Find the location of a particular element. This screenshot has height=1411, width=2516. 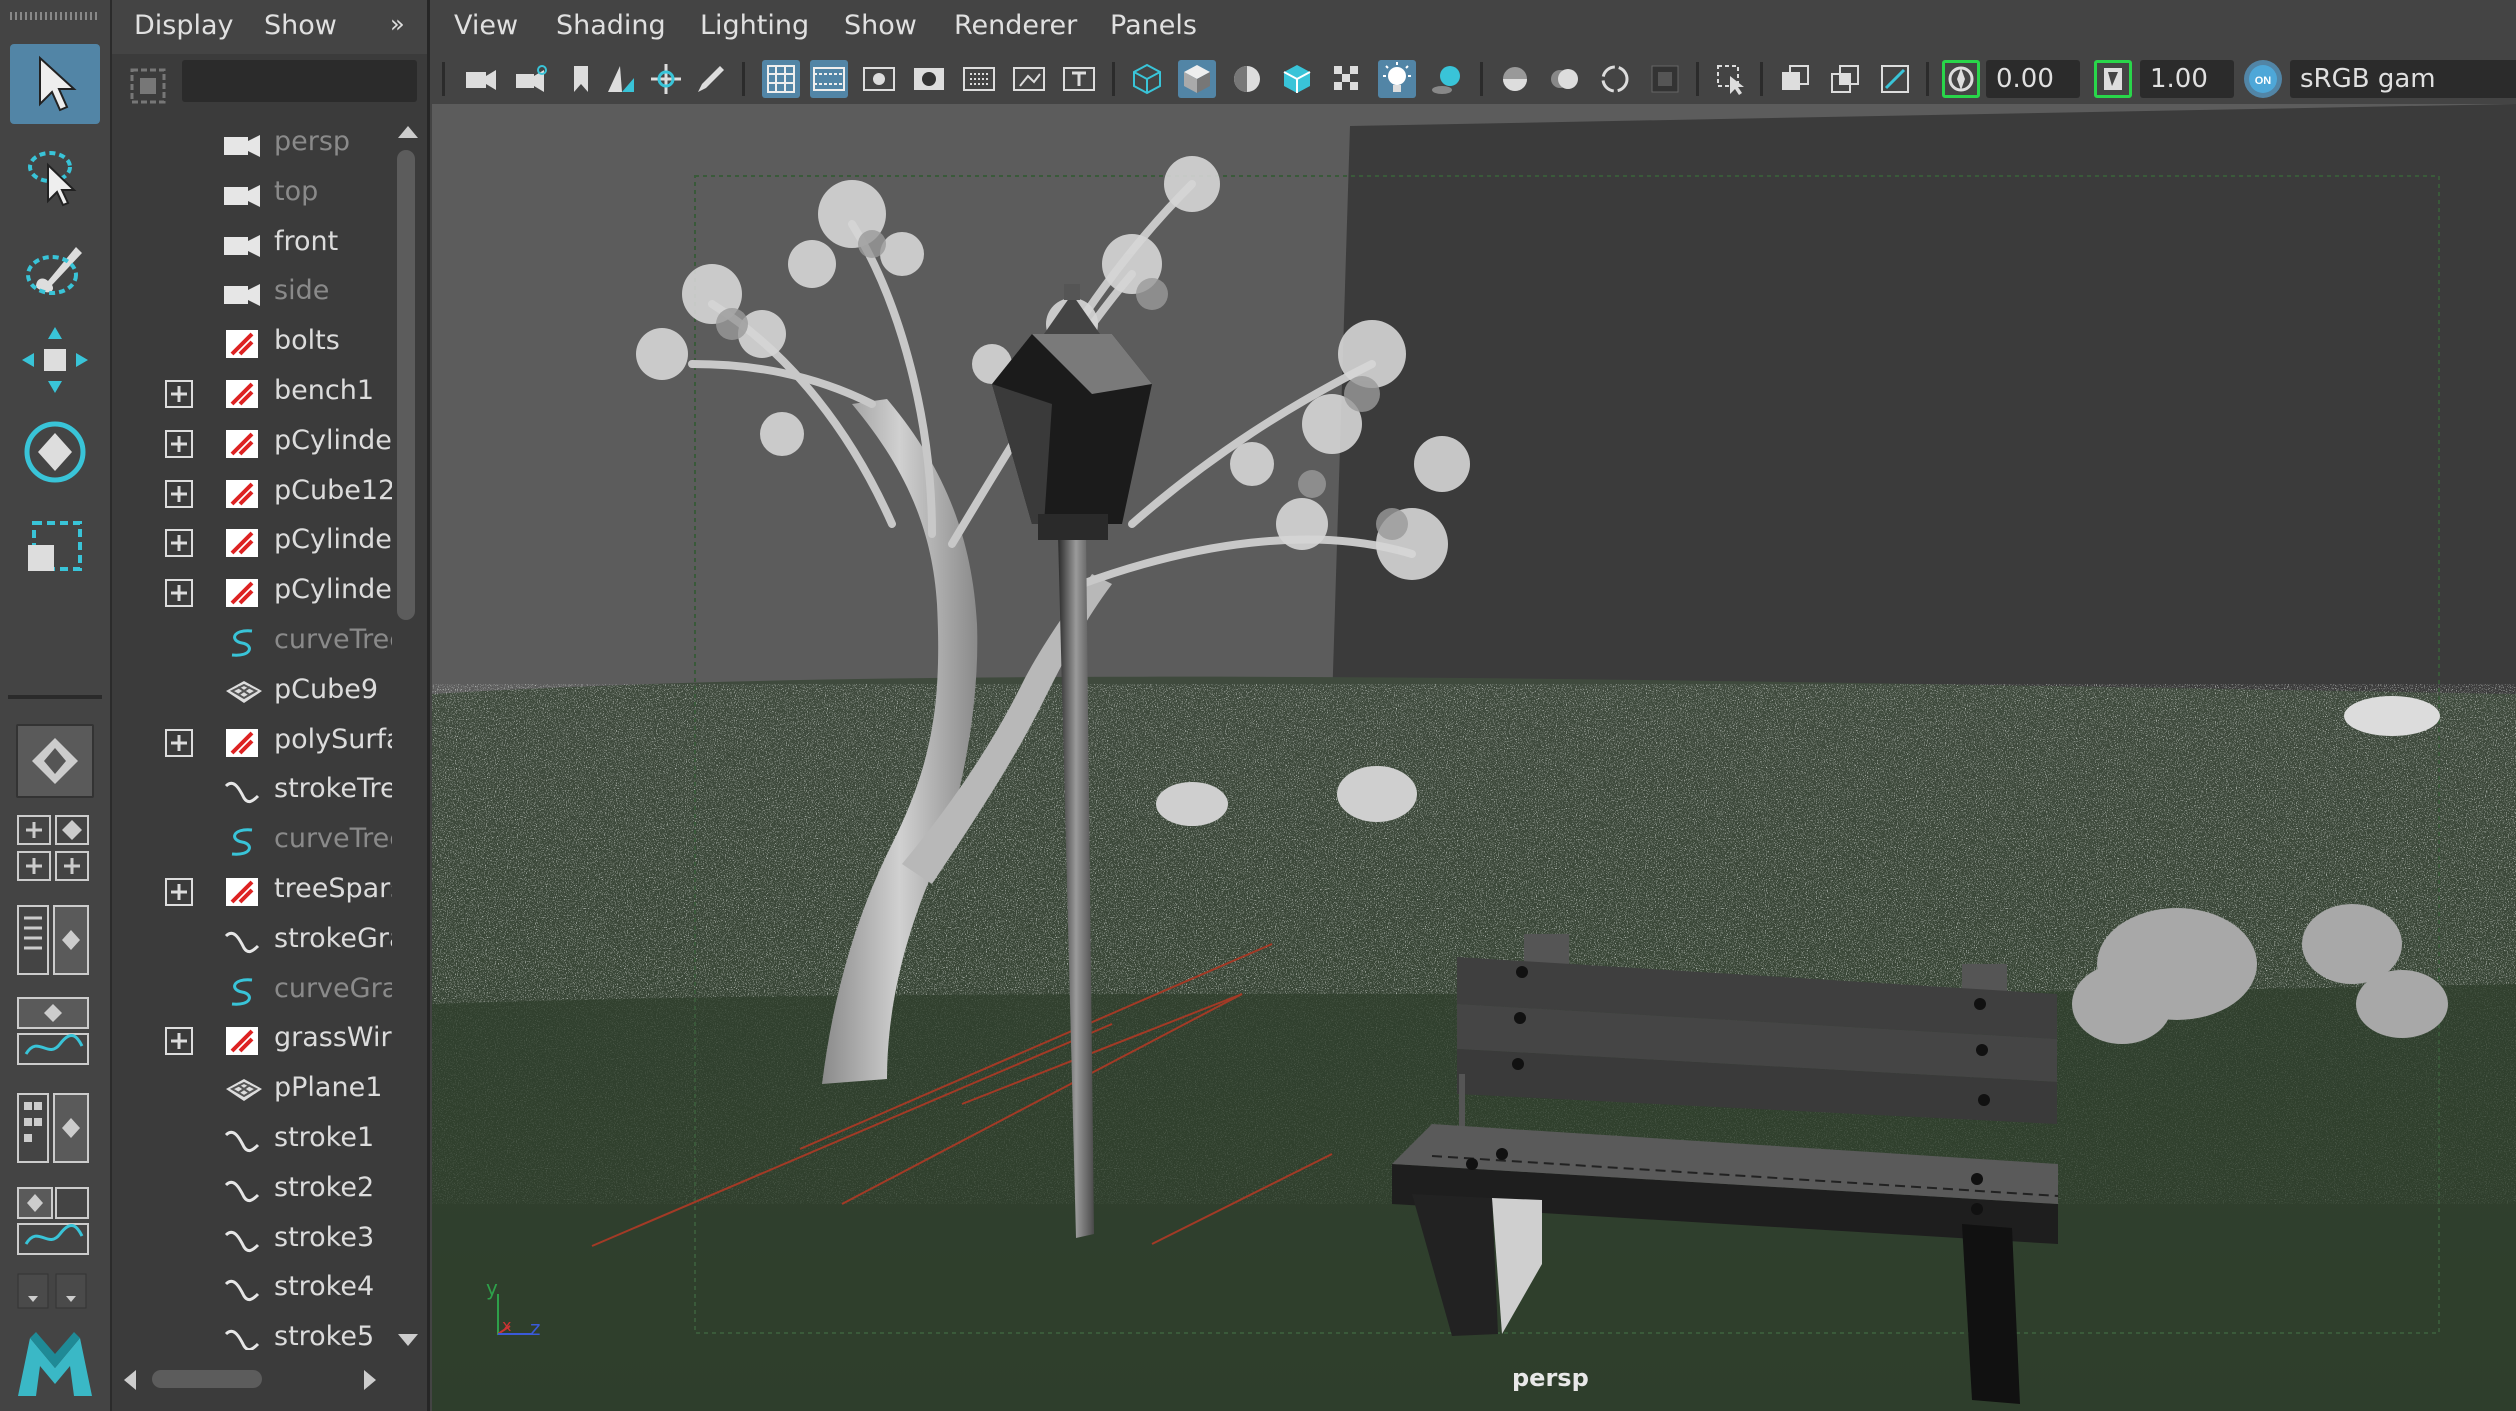

depth-of-field-button is located at coordinates (1665, 79).